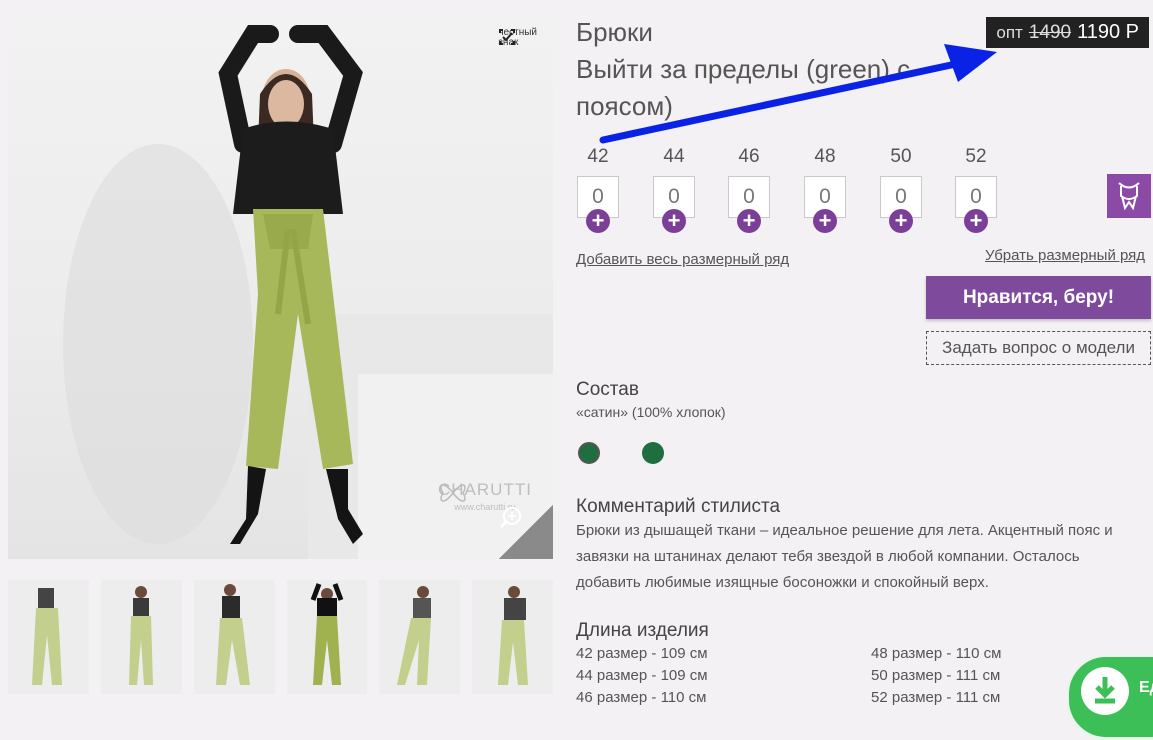  I want to click on size-selector: 46 0 +, so click(749, 189).